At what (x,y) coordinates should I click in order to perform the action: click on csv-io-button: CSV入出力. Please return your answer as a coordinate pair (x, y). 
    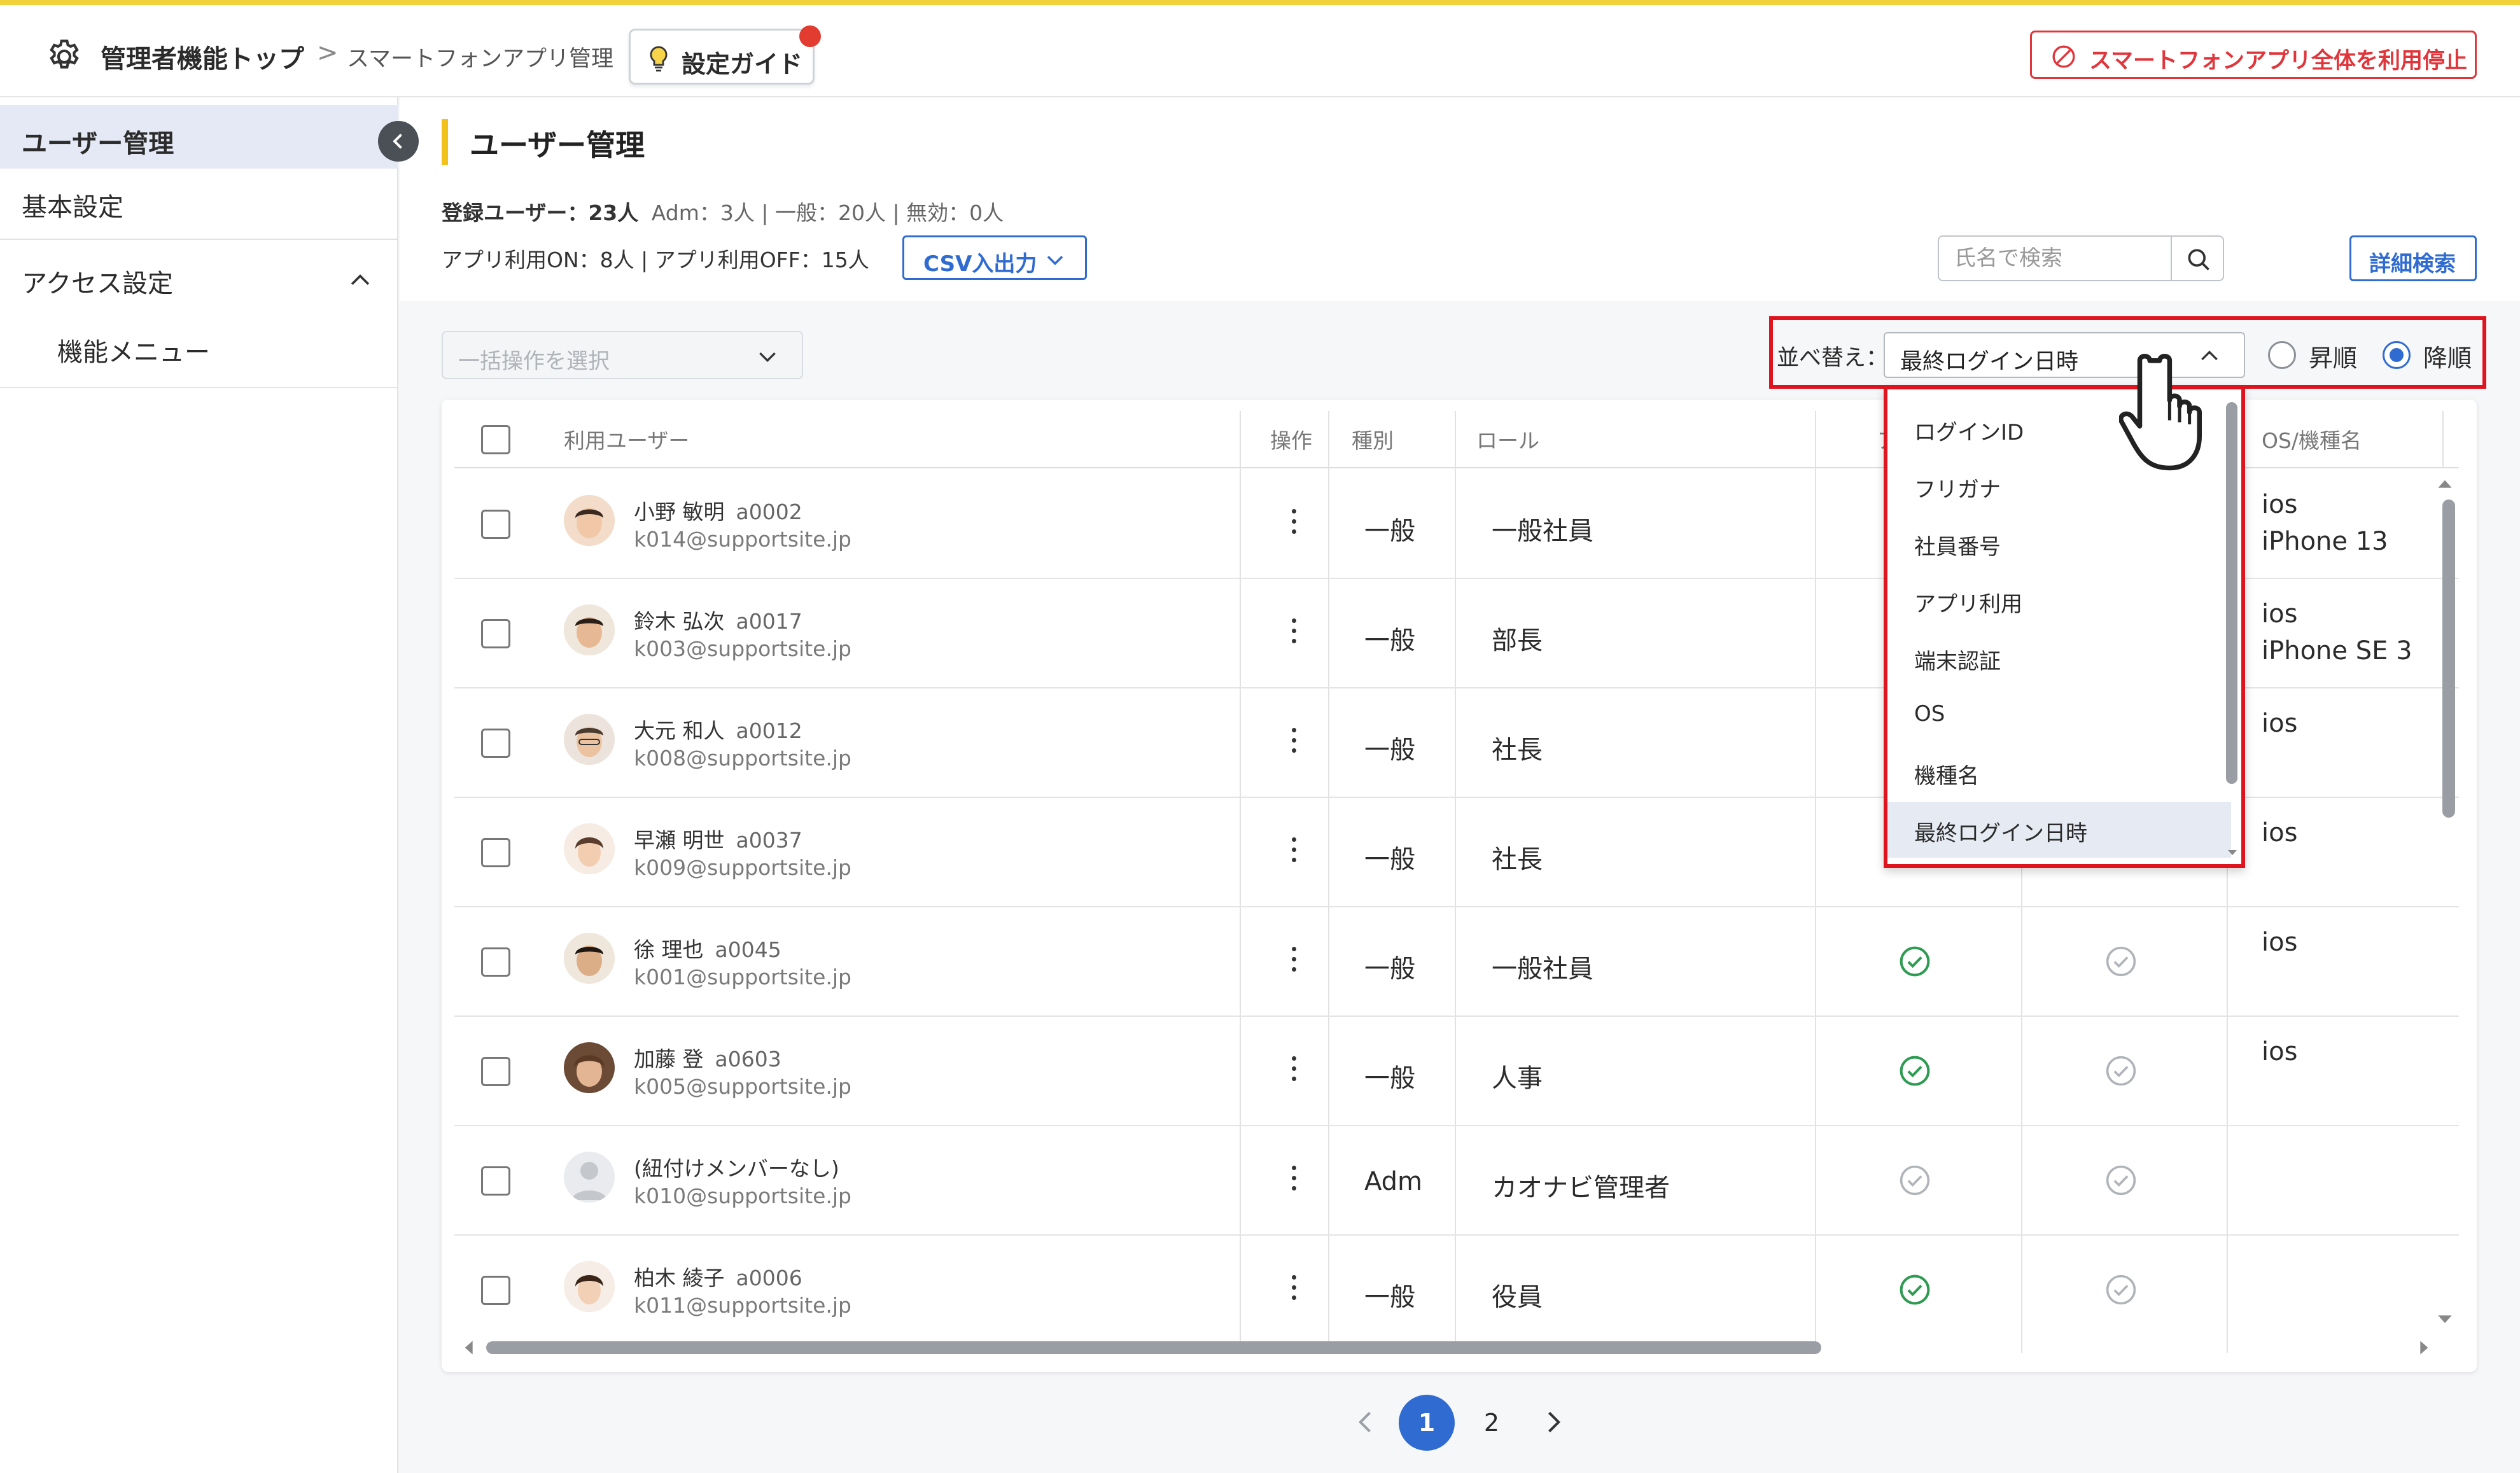
    Looking at the image, I should click on (994, 257).